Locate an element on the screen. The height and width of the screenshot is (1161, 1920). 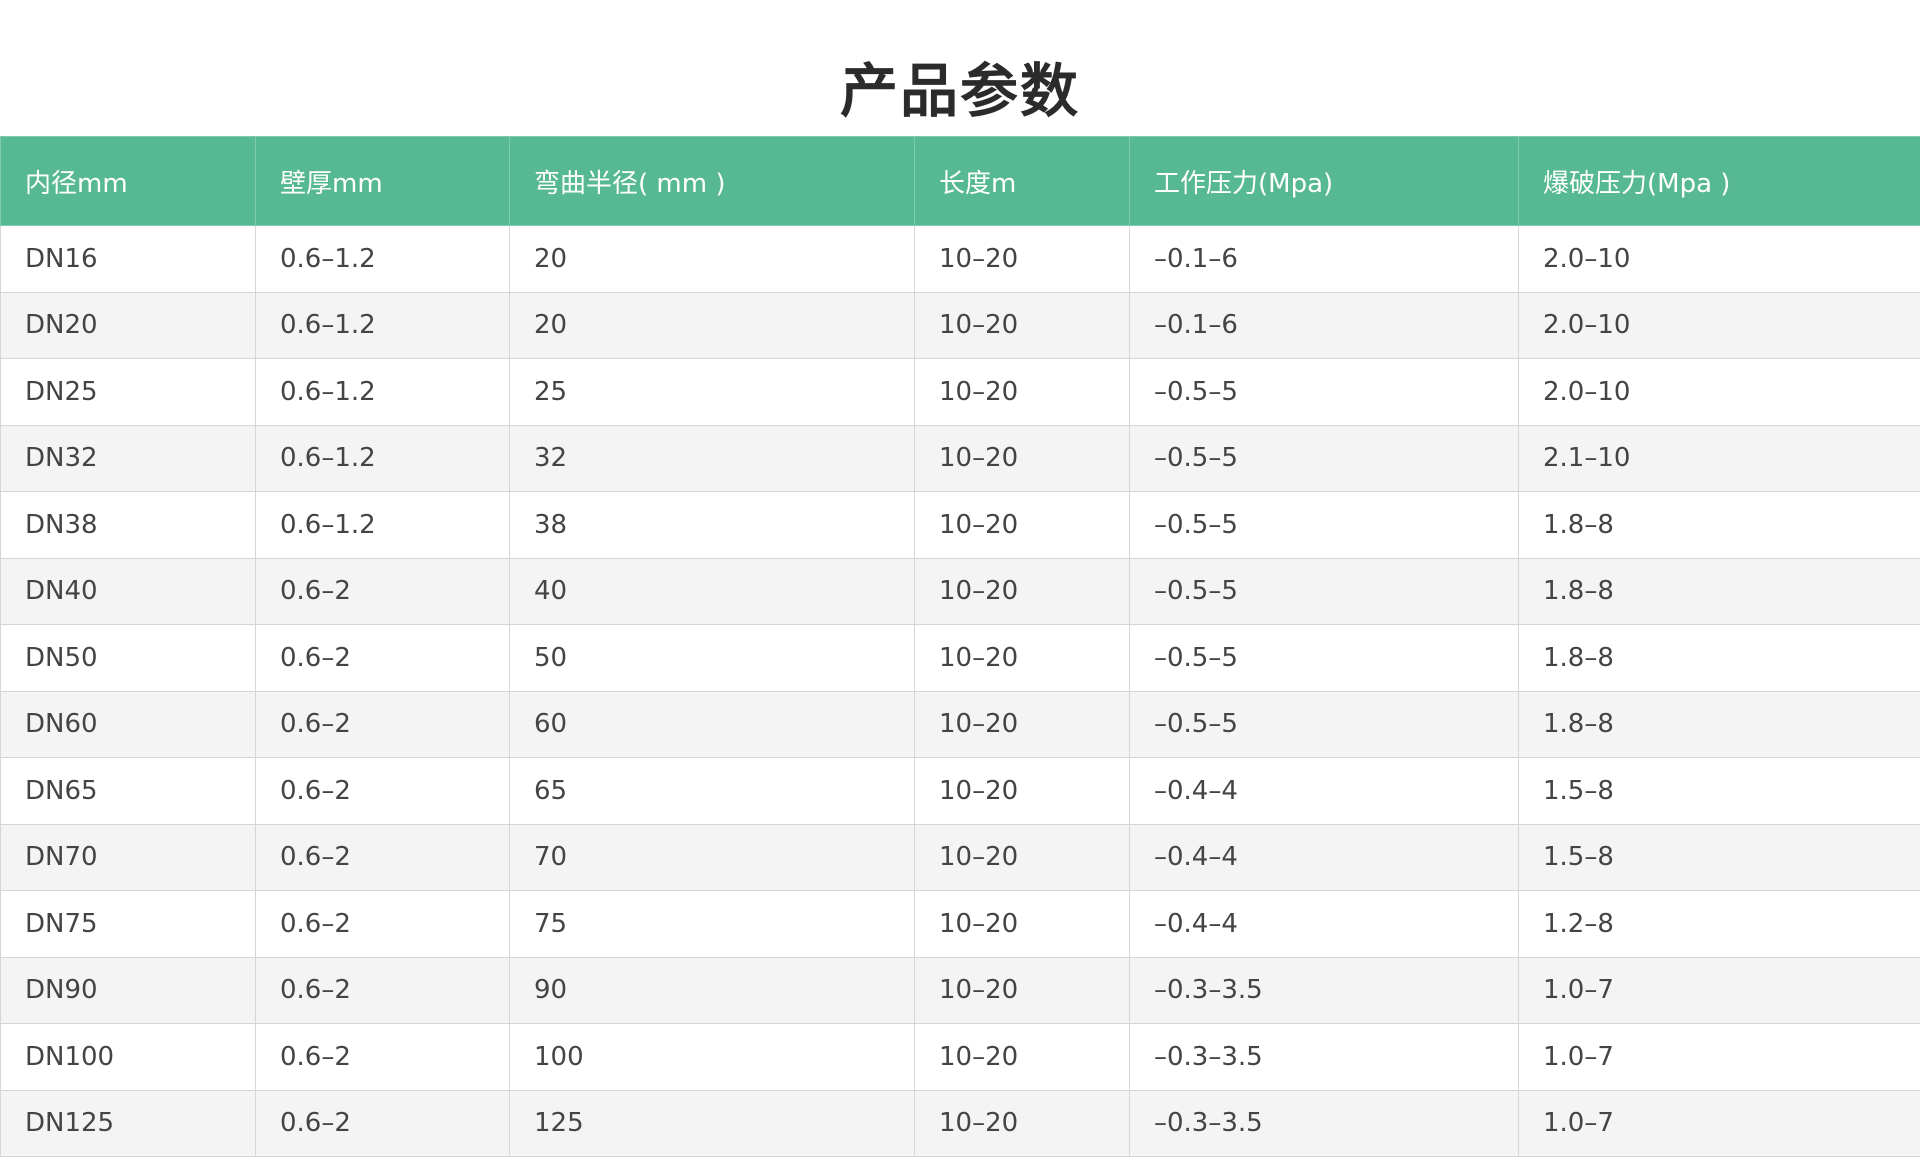
inner-diameter-cell: DN125 is located at coordinates (128, 1123).